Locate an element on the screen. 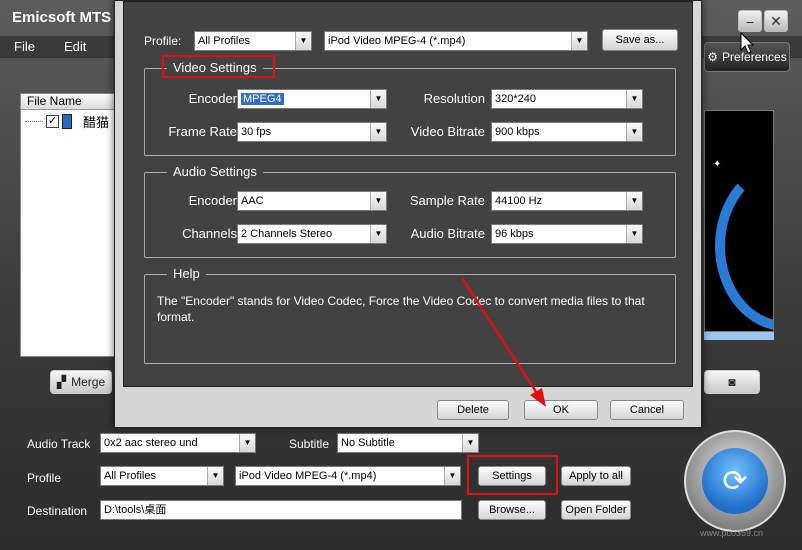 The width and height of the screenshot is (802, 550). dialog-profile-category-value: All Profiles is located at coordinates (224, 41).